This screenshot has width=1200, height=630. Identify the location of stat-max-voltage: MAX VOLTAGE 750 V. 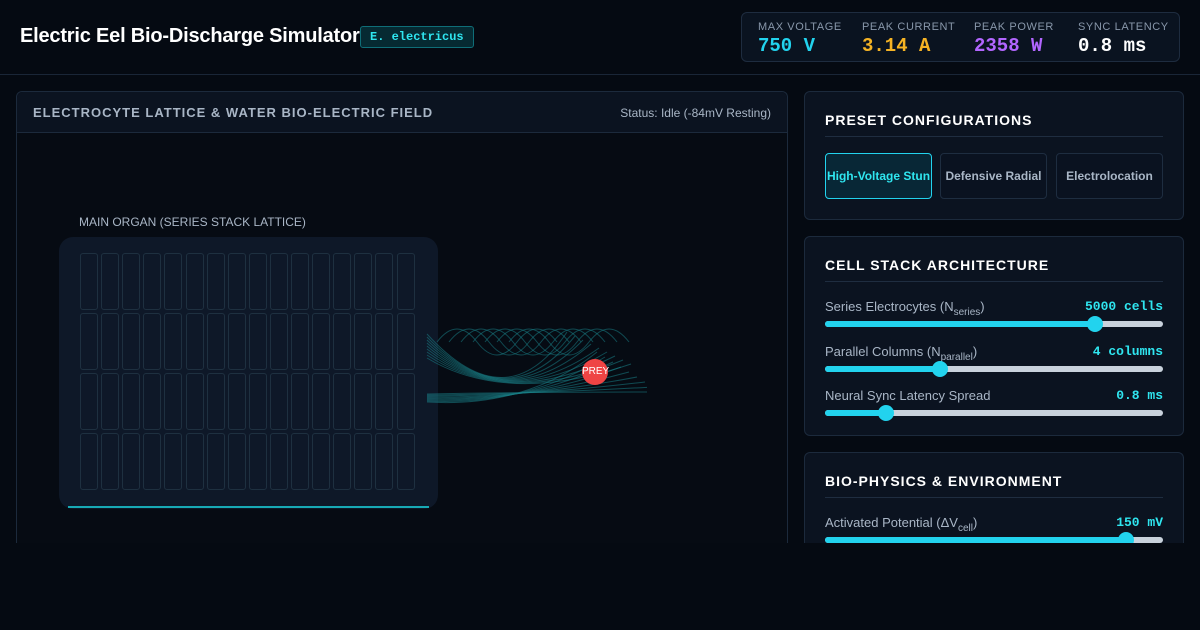
(800, 39).